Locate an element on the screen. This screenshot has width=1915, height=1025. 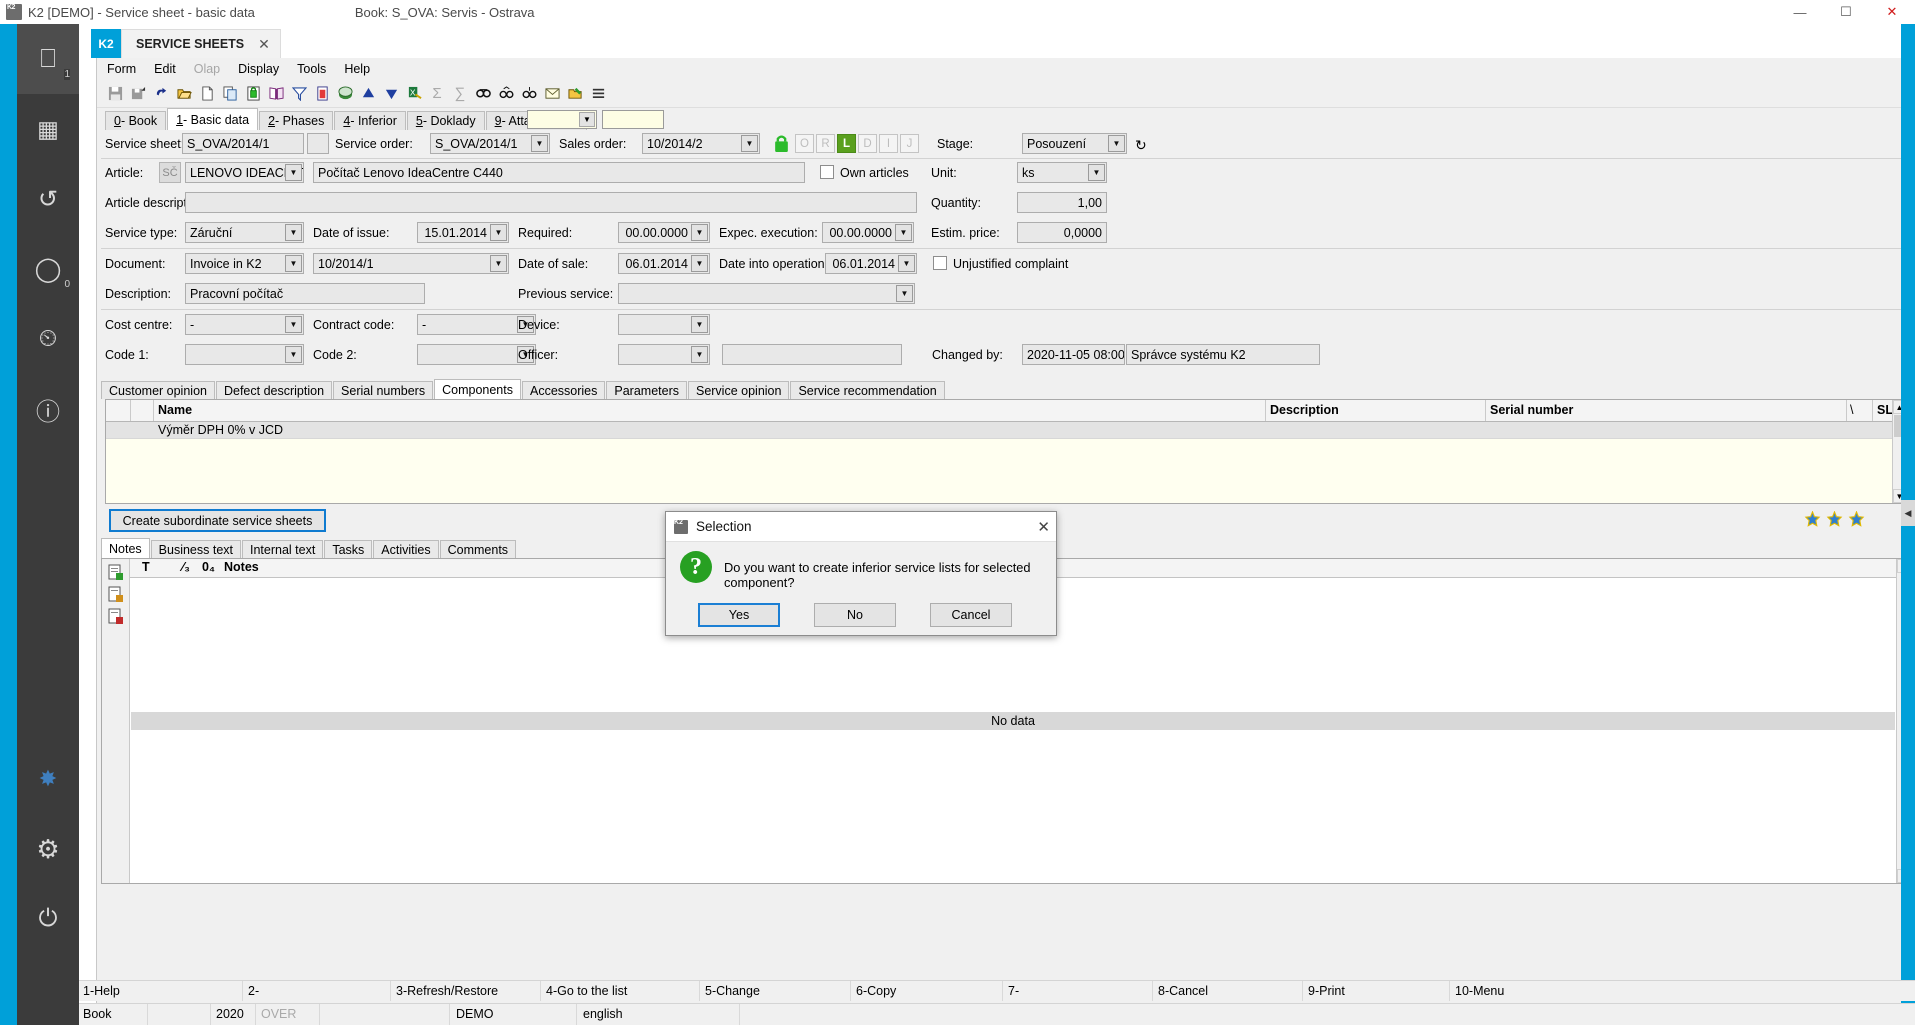
page-tab-book: 0 - Book is located at coordinates (136, 120).